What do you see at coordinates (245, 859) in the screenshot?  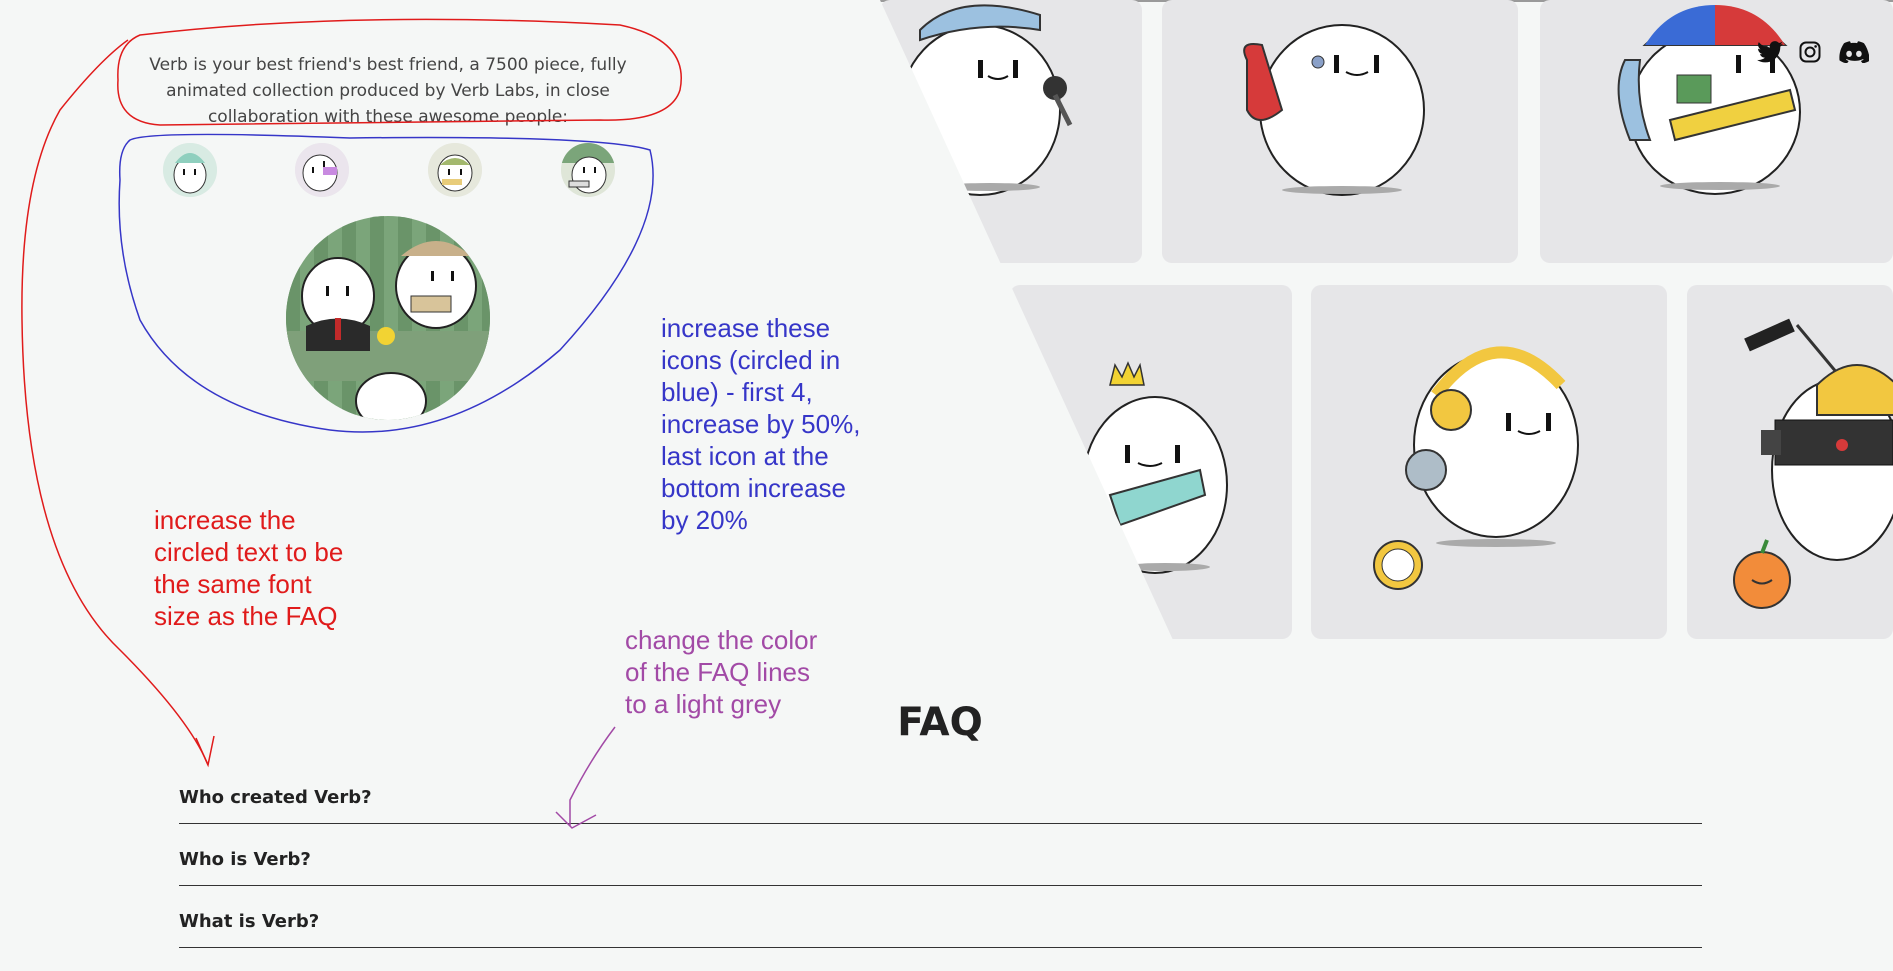 I see `faq-question: Who is Verb?` at bounding box center [245, 859].